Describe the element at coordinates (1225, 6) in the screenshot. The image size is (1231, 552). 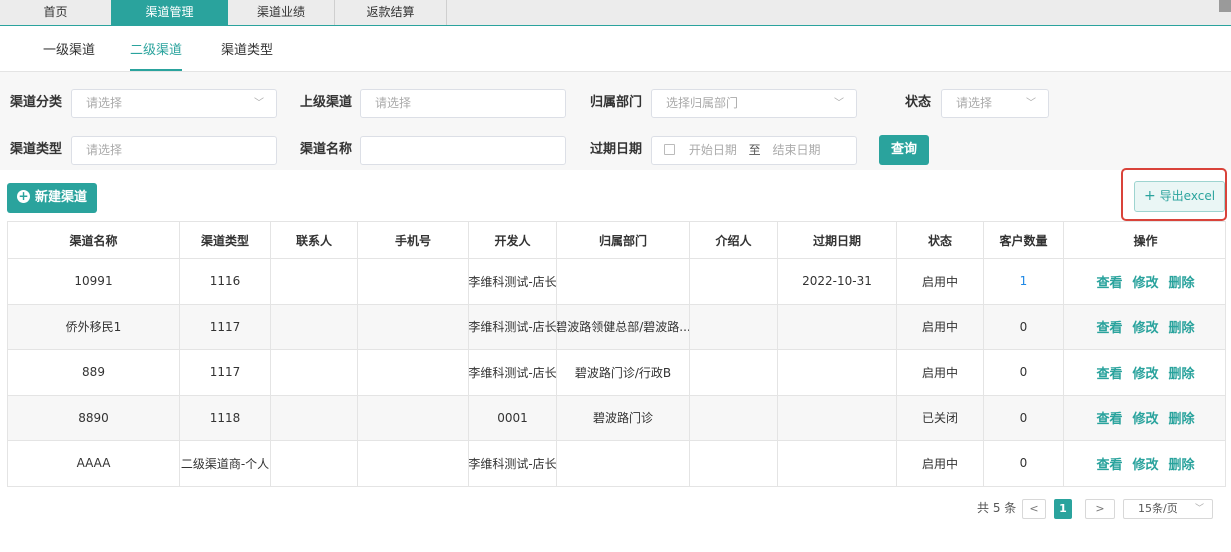
I see `corner-button` at that location.